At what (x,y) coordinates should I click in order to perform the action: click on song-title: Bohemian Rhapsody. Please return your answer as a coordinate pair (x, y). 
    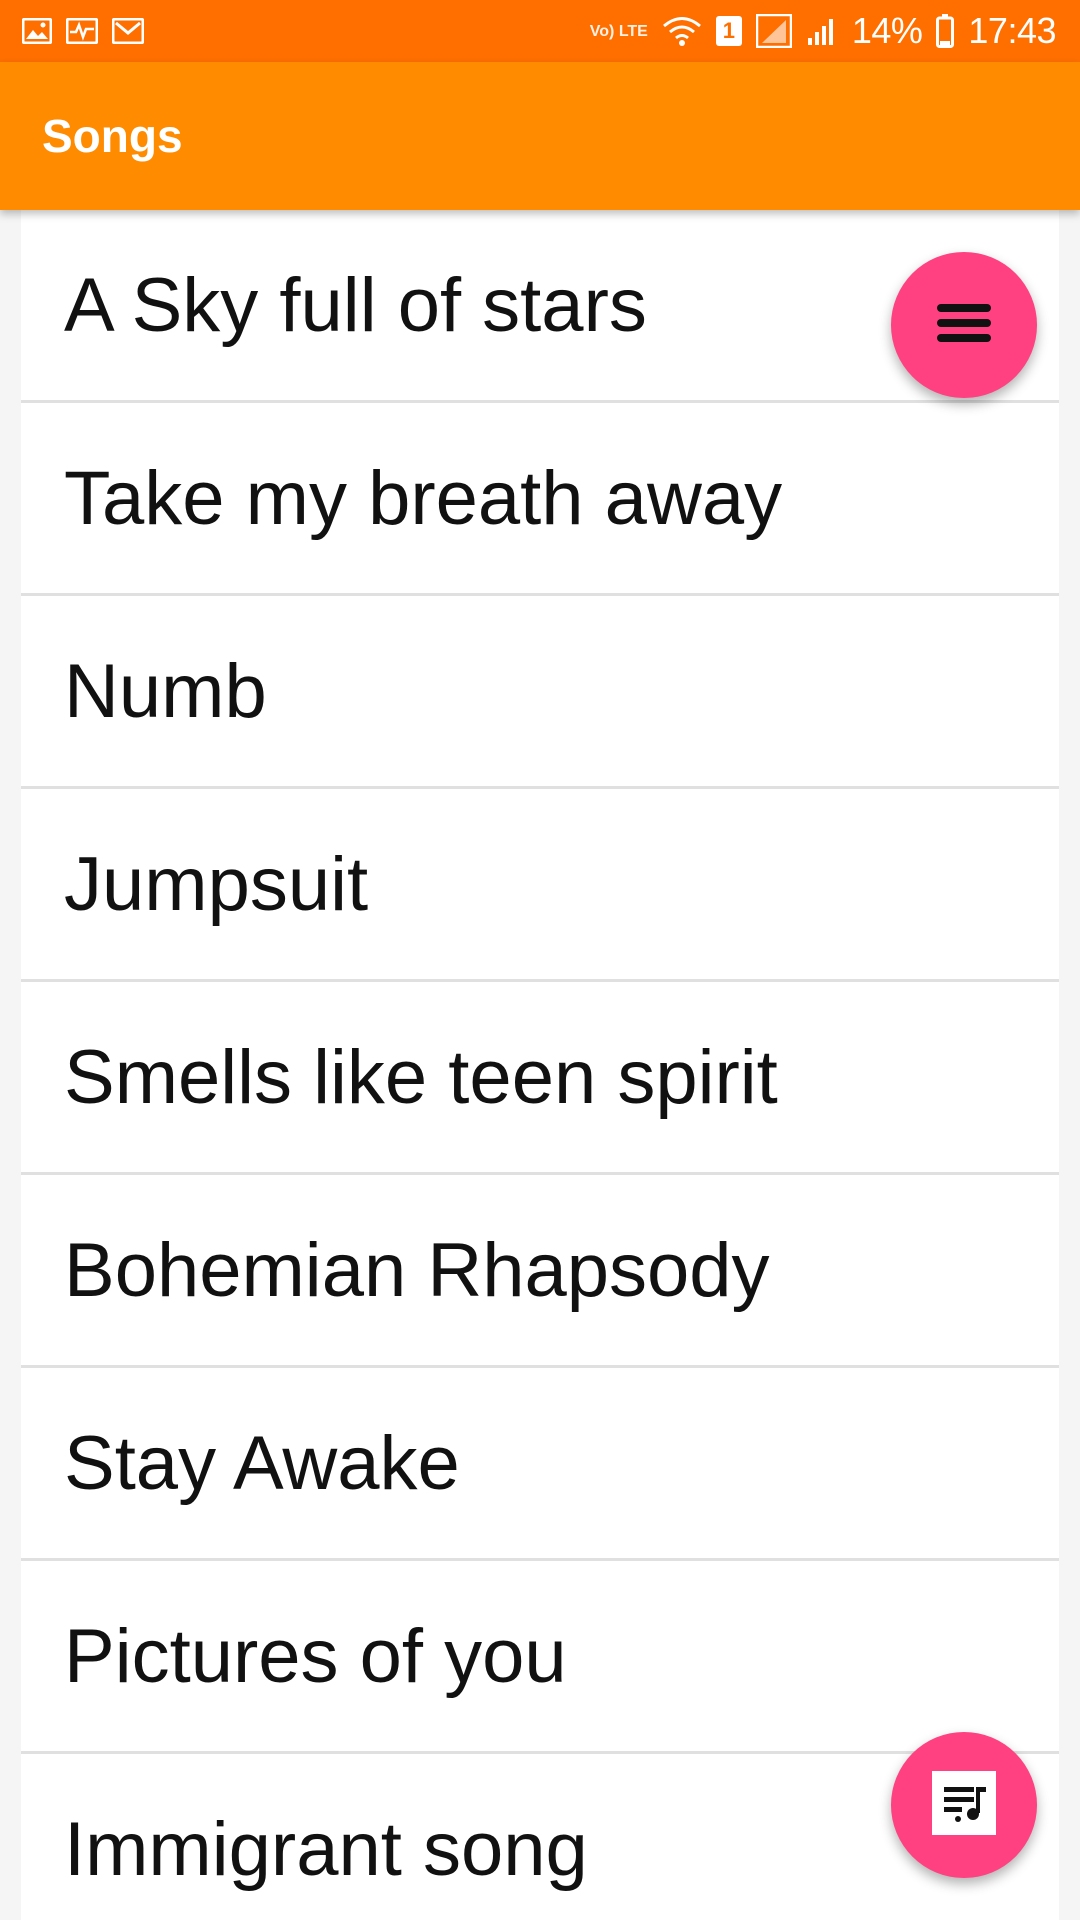
    Looking at the image, I should click on (417, 1270).